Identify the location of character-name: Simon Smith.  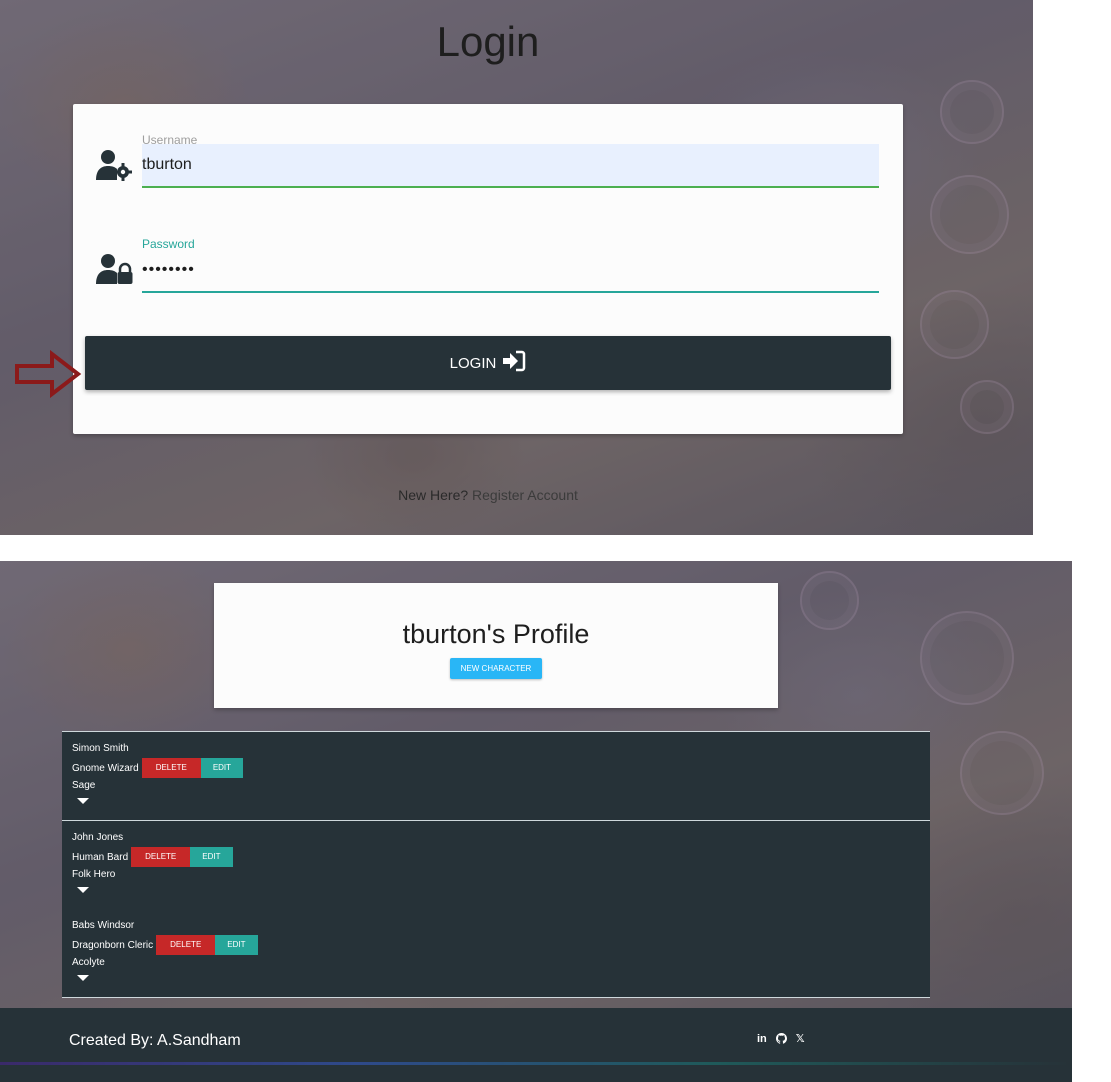
(100, 748).